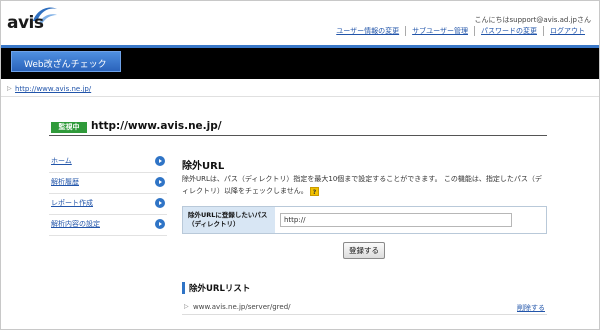  Describe the element at coordinates (367, 31) in the screenshot. I see `nav-edit-user-info: ユーザー情報の変更` at that location.